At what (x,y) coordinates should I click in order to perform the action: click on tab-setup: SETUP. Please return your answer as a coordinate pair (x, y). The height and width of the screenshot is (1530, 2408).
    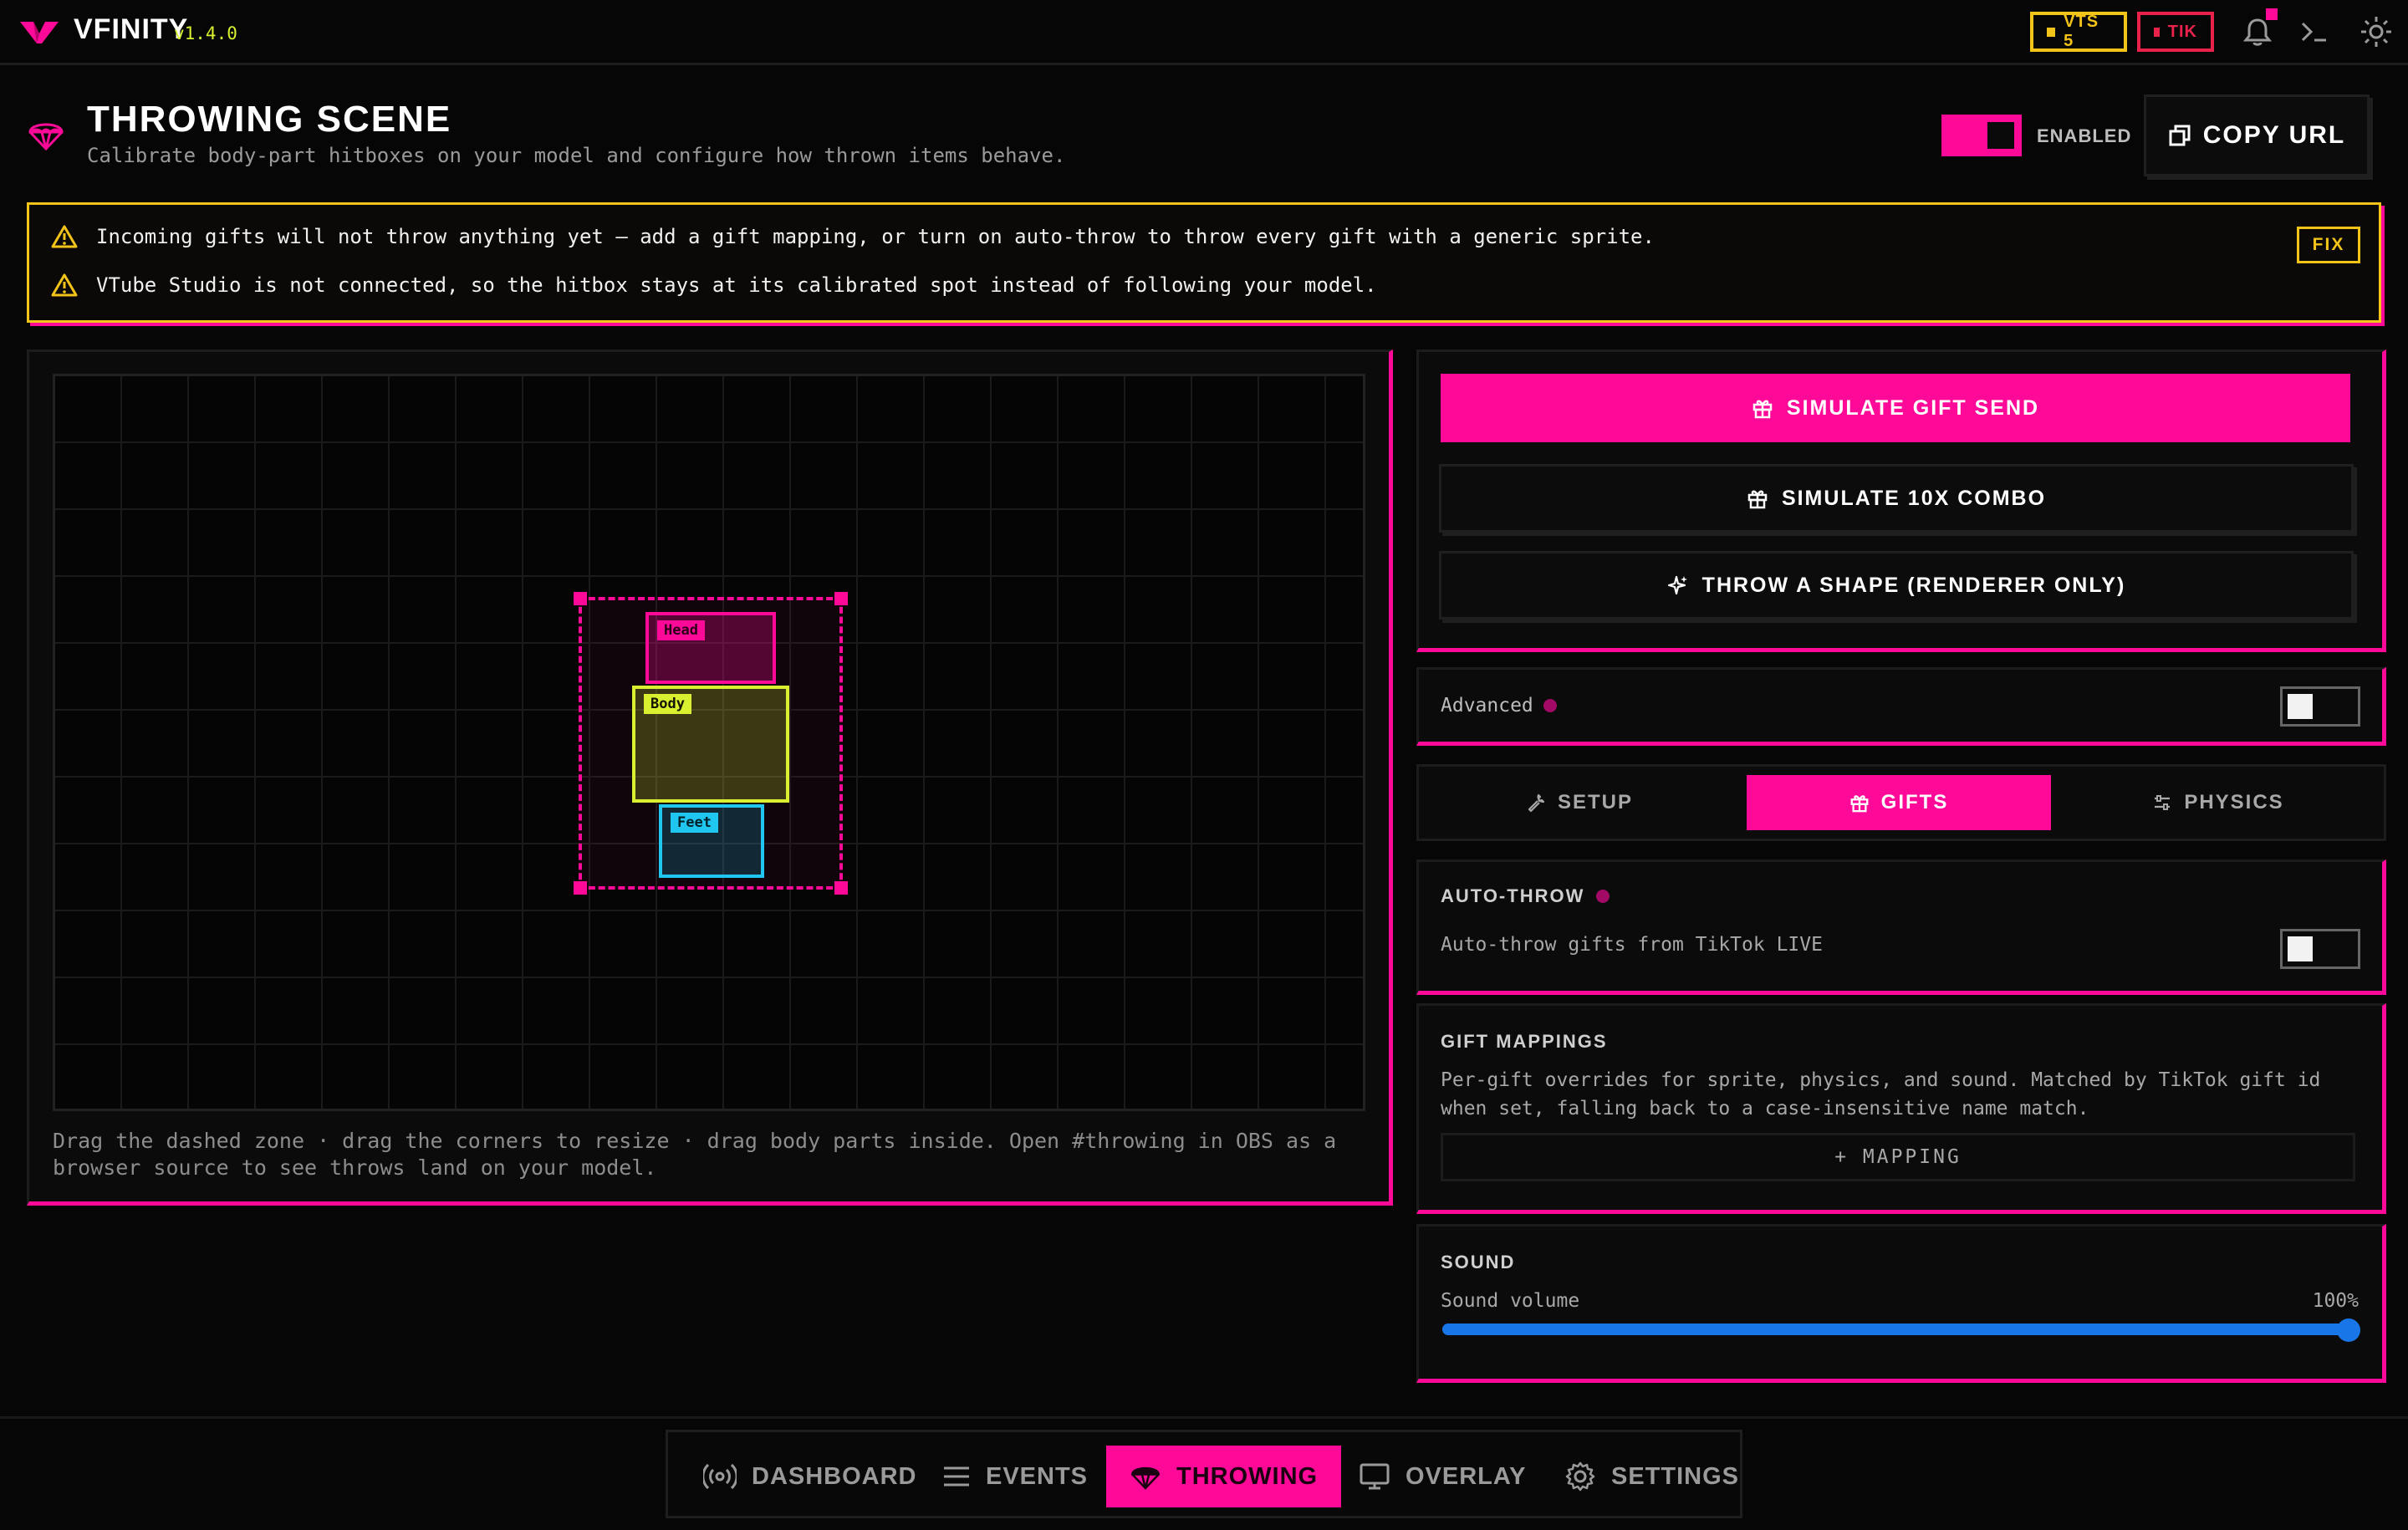
    Looking at the image, I should click on (1580, 802).